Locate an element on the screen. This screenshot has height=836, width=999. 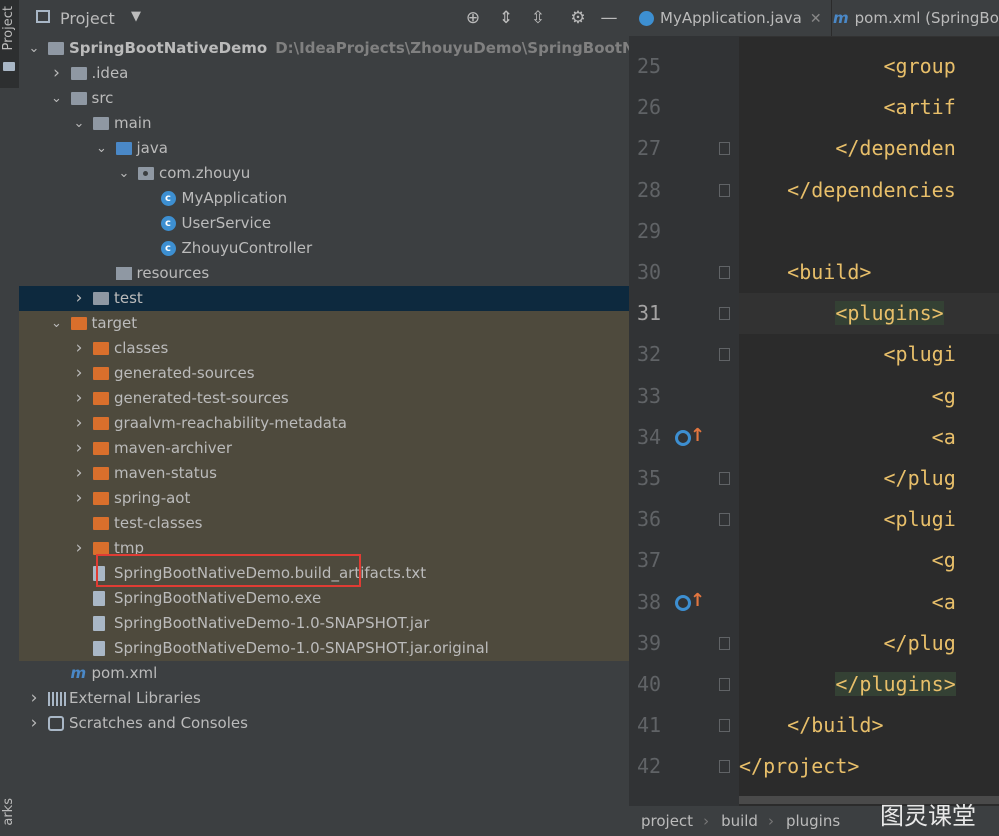
close-icon: ✕ is located at coordinates (816, 19).